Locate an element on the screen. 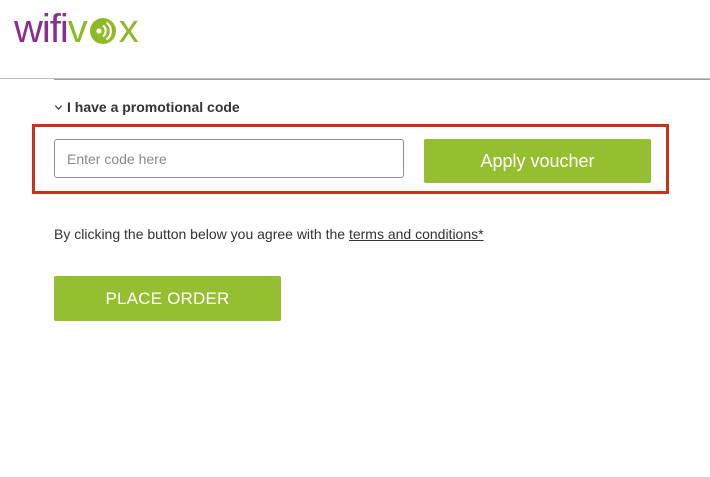 The height and width of the screenshot is (477, 710). promo-code-toggle: I have a promotional code is located at coordinates (147, 107).